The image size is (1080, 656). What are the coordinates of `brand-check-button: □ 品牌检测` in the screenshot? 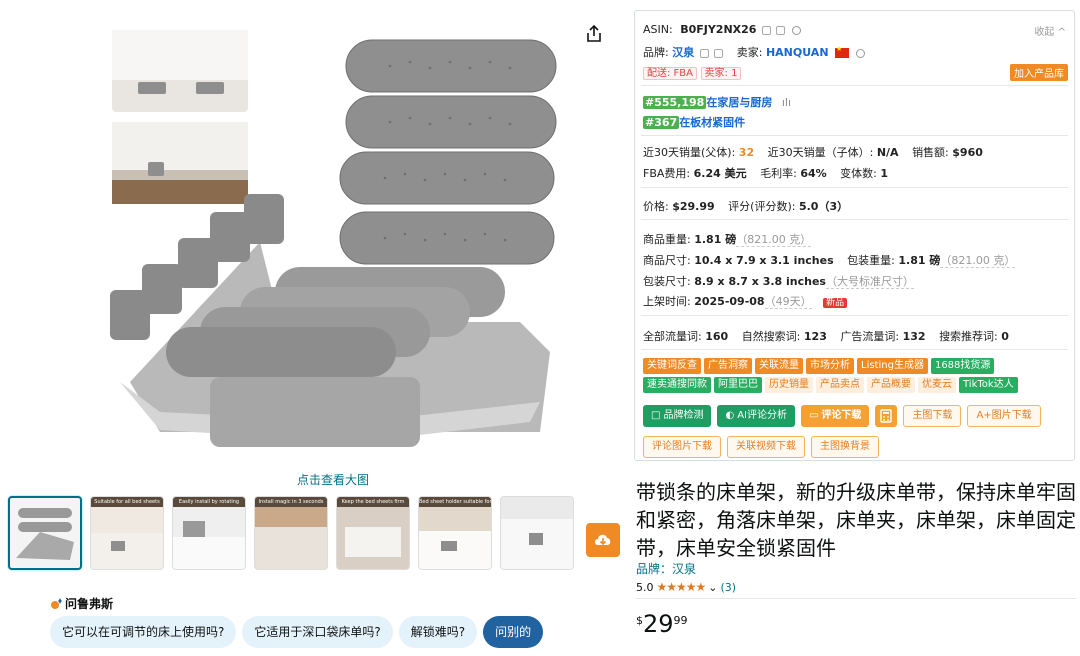 It's located at (677, 416).